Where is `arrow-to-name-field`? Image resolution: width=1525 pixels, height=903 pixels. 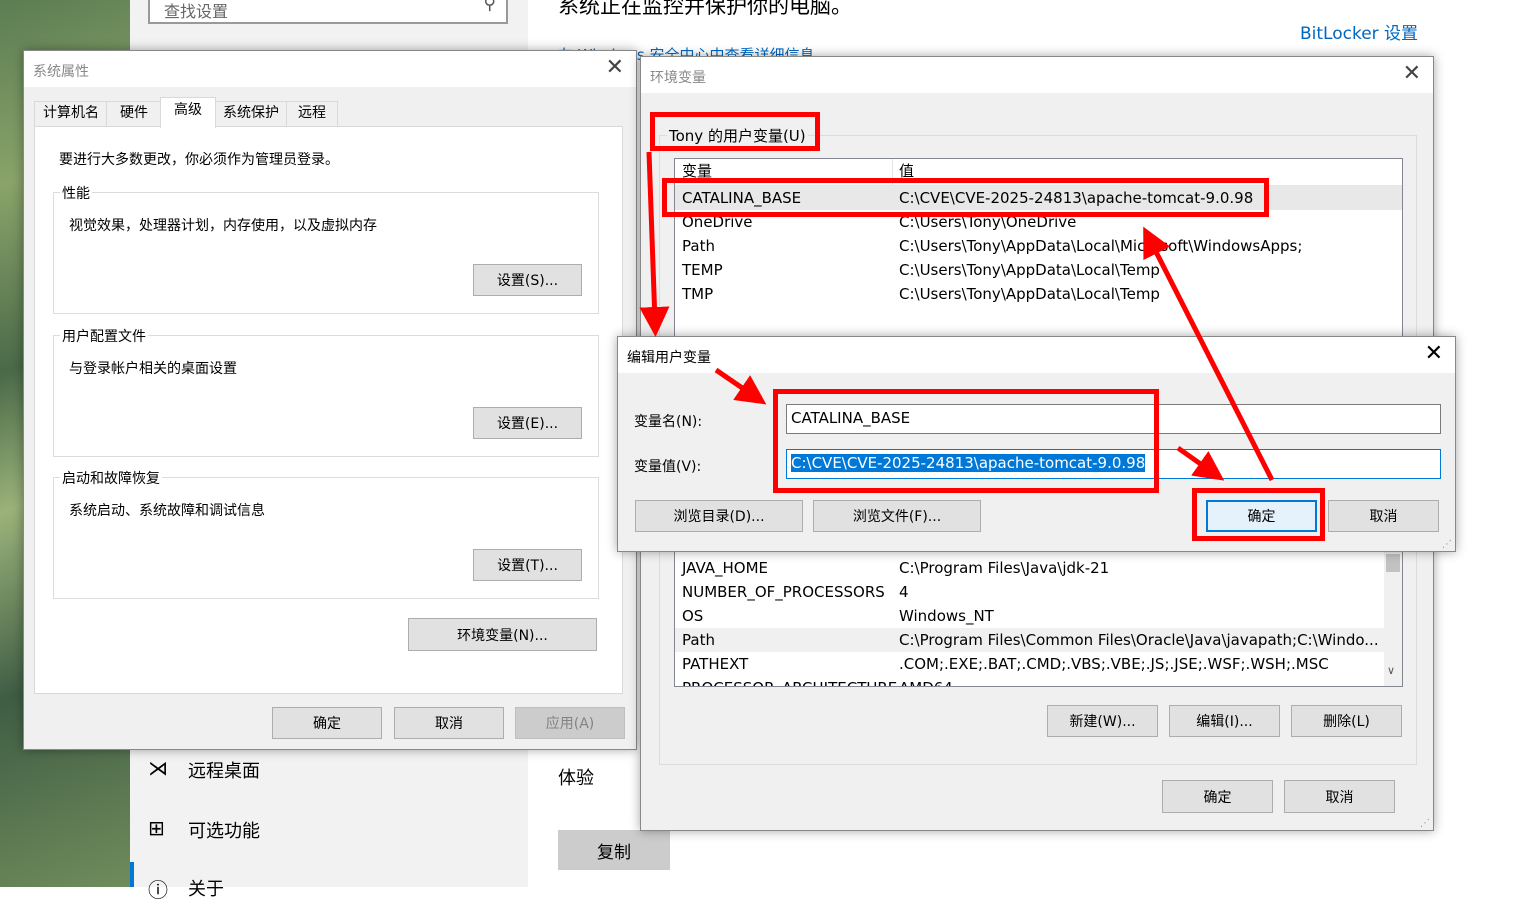 arrow-to-name-field is located at coordinates (740, 386).